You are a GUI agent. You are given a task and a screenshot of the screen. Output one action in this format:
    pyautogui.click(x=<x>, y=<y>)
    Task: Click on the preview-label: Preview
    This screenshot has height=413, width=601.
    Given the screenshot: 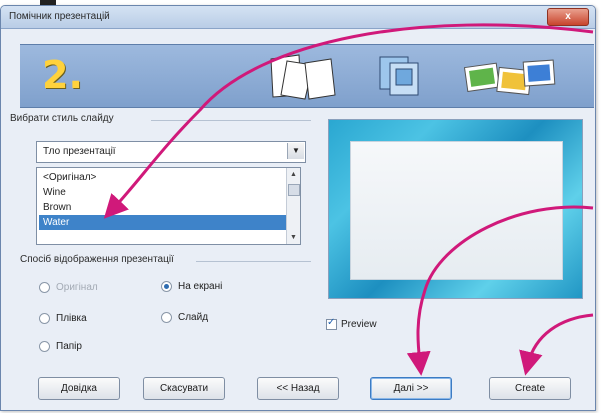 What is the action you would take?
    pyautogui.click(x=359, y=325)
    